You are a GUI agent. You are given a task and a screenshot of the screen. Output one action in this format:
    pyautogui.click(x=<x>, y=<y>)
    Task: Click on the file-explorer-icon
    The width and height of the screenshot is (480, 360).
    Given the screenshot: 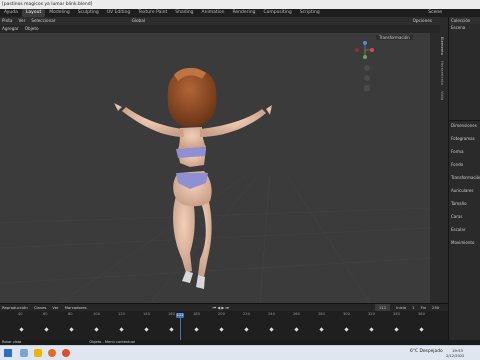 What is the action you would take?
    pyautogui.click(x=38, y=353)
    